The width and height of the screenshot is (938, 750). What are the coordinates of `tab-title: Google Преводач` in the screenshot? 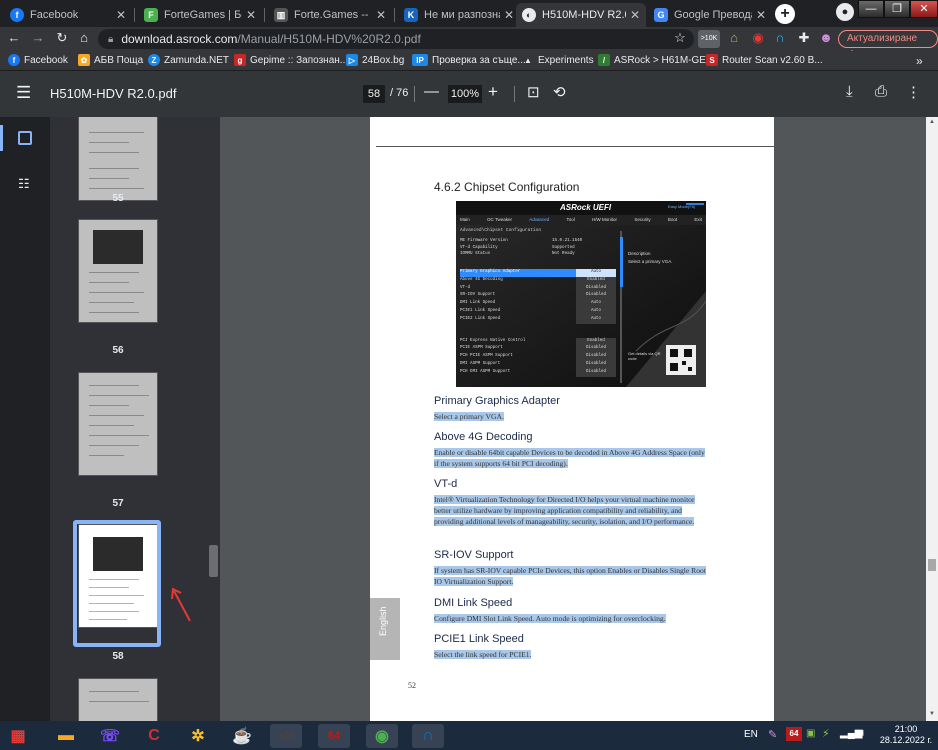 It's located at (713, 15).